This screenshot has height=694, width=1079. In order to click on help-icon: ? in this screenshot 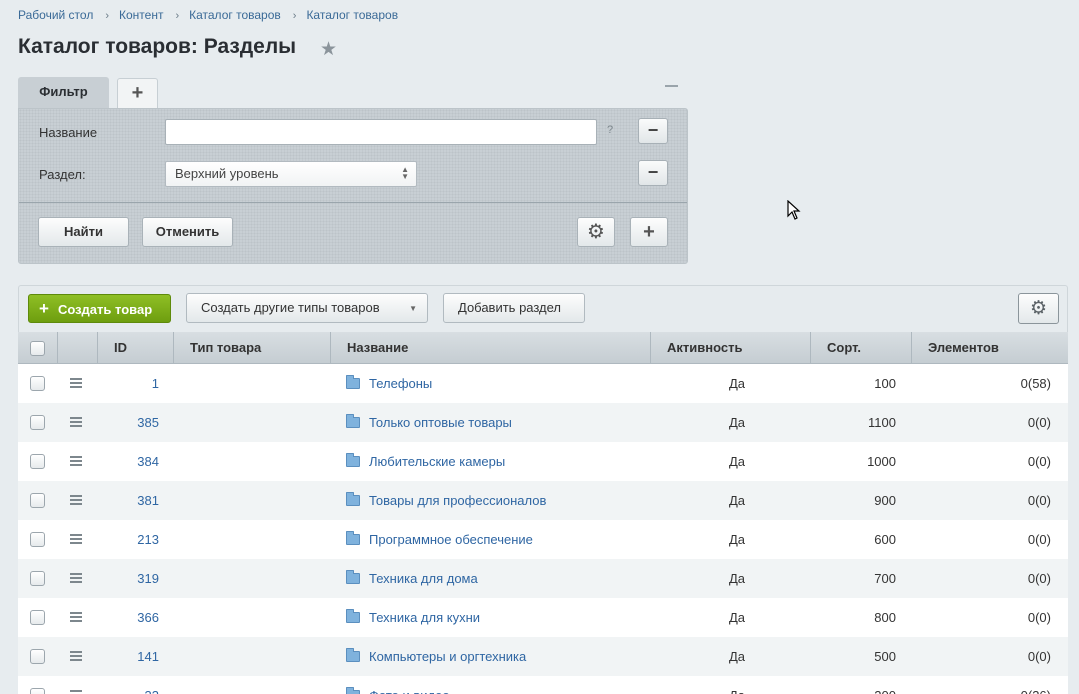, I will do `click(610, 130)`.